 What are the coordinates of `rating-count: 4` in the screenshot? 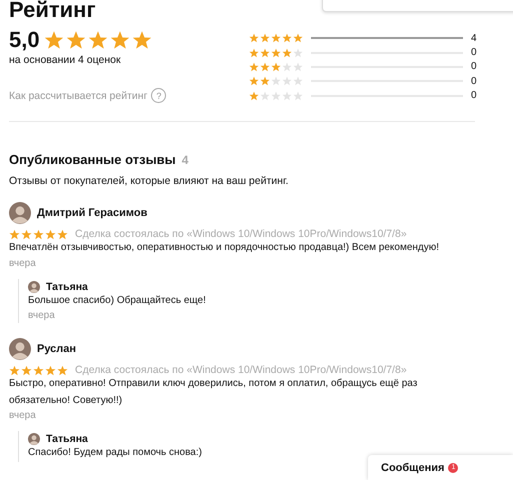 It's located at (474, 38).